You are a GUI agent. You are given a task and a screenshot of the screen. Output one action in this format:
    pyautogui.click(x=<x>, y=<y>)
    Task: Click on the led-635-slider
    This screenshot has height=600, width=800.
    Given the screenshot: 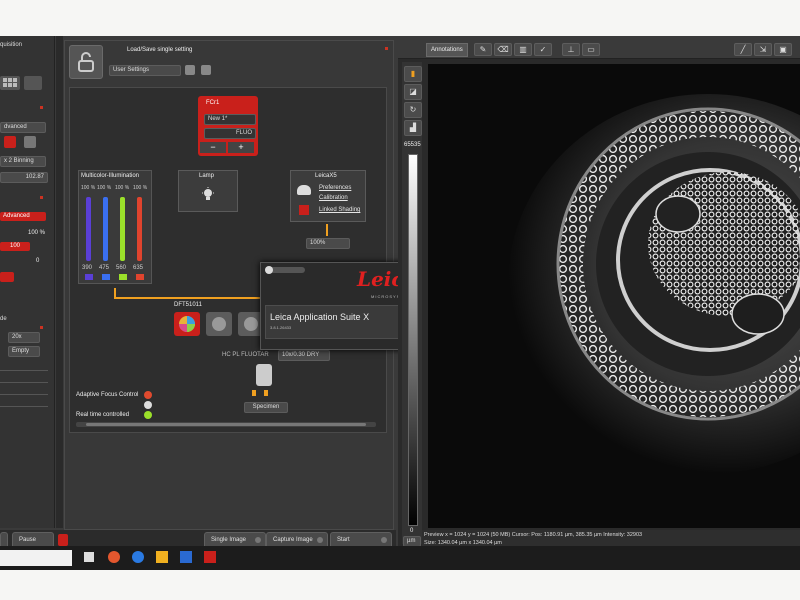 What is the action you would take?
    pyautogui.click(x=139, y=229)
    